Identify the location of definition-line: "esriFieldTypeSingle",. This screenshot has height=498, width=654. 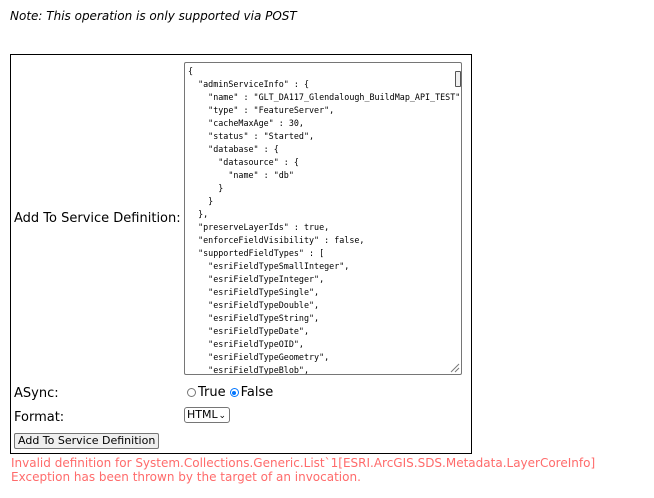
(254, 292).